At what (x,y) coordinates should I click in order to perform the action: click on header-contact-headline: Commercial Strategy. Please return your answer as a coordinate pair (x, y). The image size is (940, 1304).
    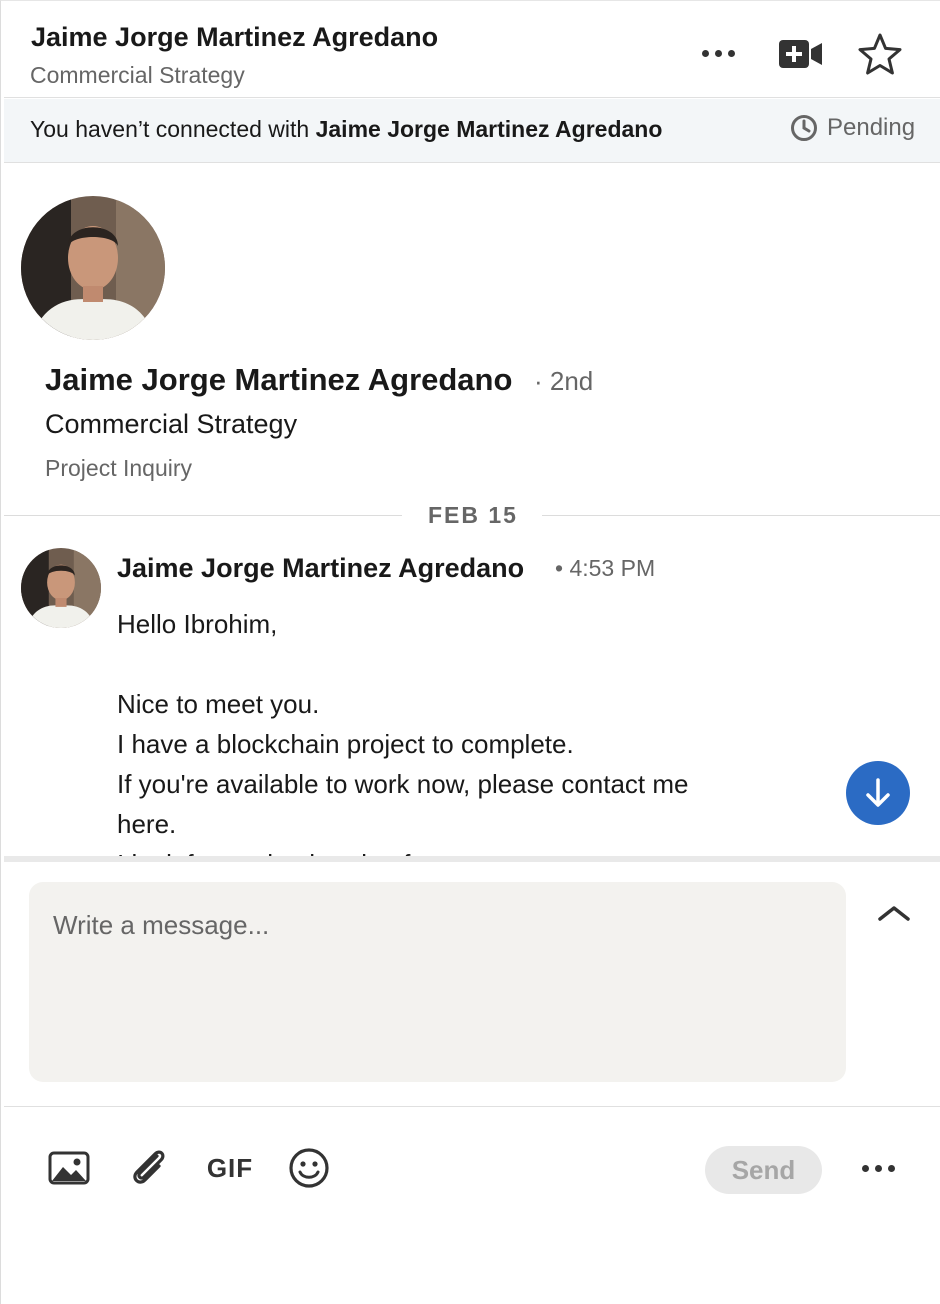
    Looking at the image, I should click on (137, 75).